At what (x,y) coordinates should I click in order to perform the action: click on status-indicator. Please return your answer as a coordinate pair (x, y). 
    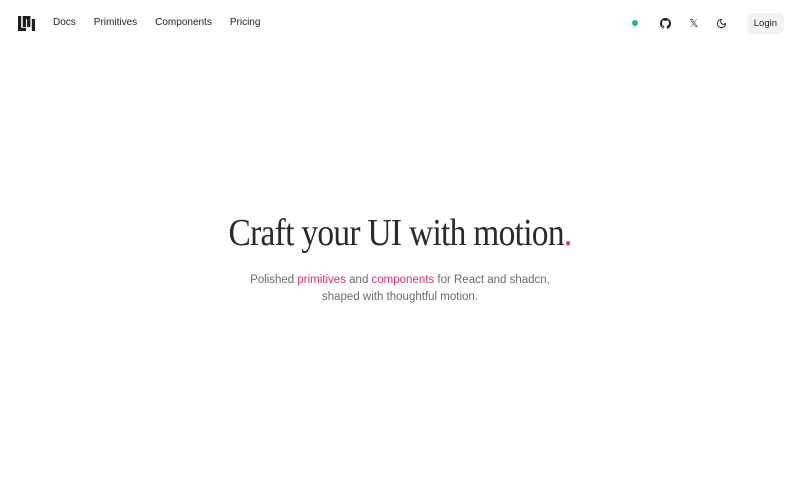
    Looking at the image, I should click on (634, 23).